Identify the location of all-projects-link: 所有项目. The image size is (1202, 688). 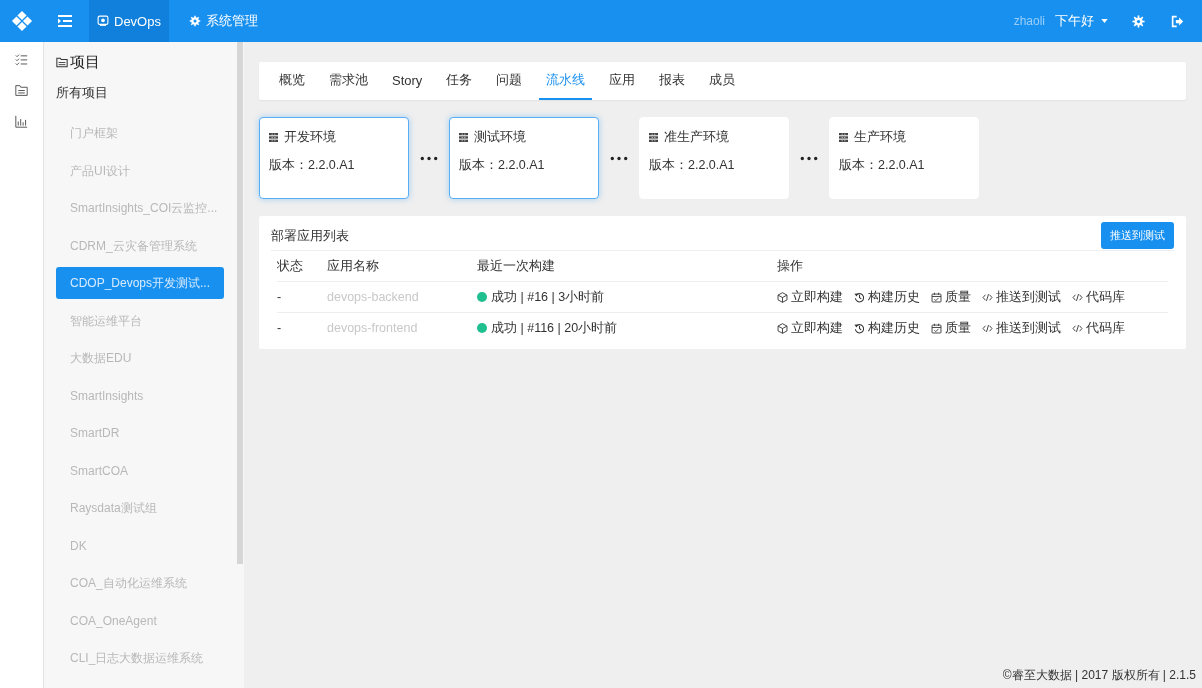
(144, 87).